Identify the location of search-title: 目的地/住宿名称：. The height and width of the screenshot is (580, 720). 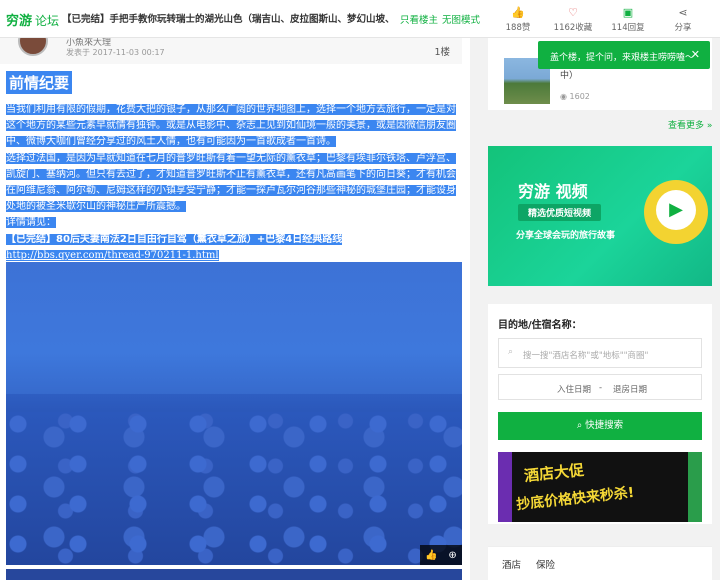
(540, 325).